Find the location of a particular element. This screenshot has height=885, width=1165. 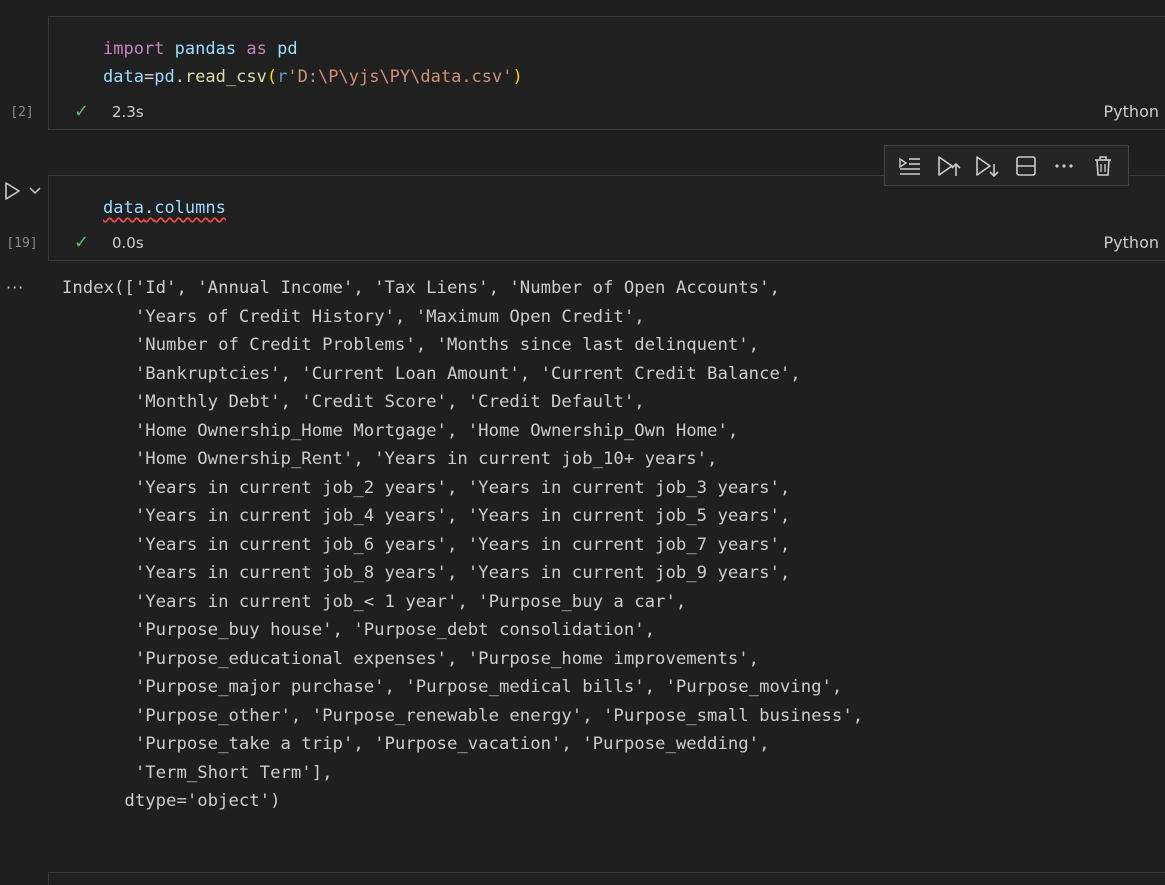

delete-cell-button is located at coordinates (1103, 166).